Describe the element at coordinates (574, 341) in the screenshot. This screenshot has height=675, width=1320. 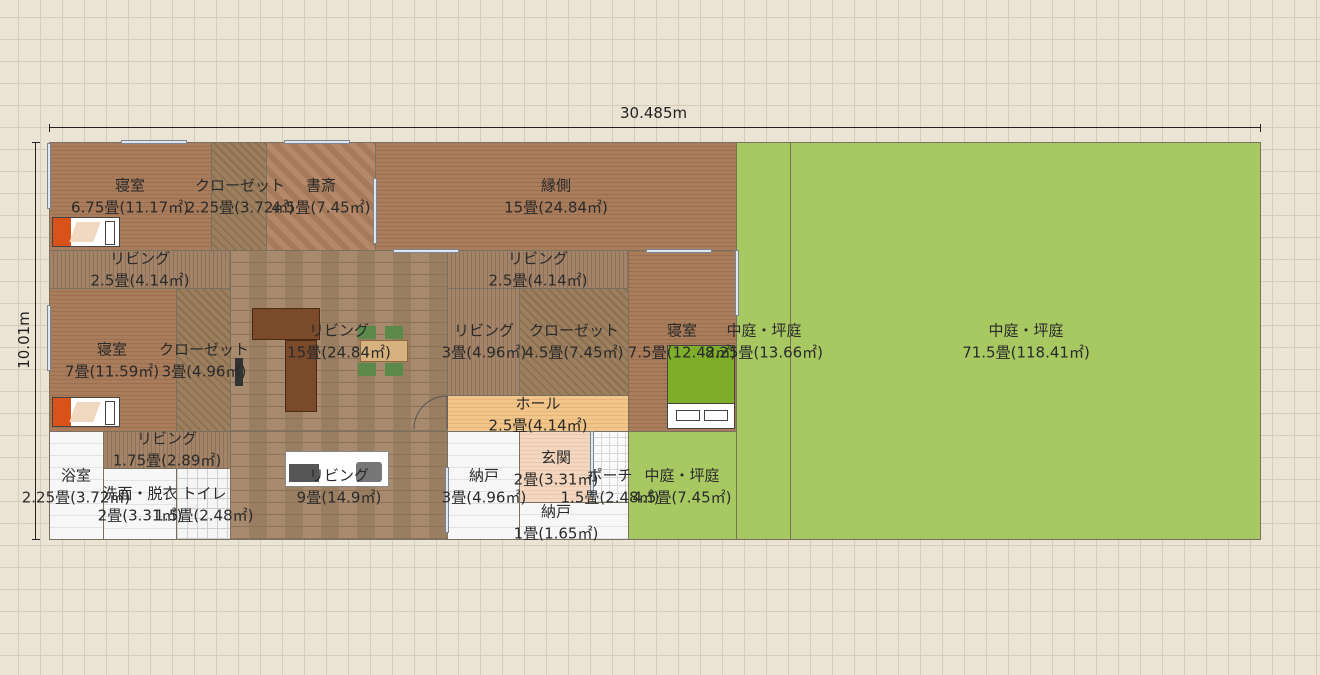
I see `room-label: クローゼット 4.5畳(7.45㎡)` at that location.